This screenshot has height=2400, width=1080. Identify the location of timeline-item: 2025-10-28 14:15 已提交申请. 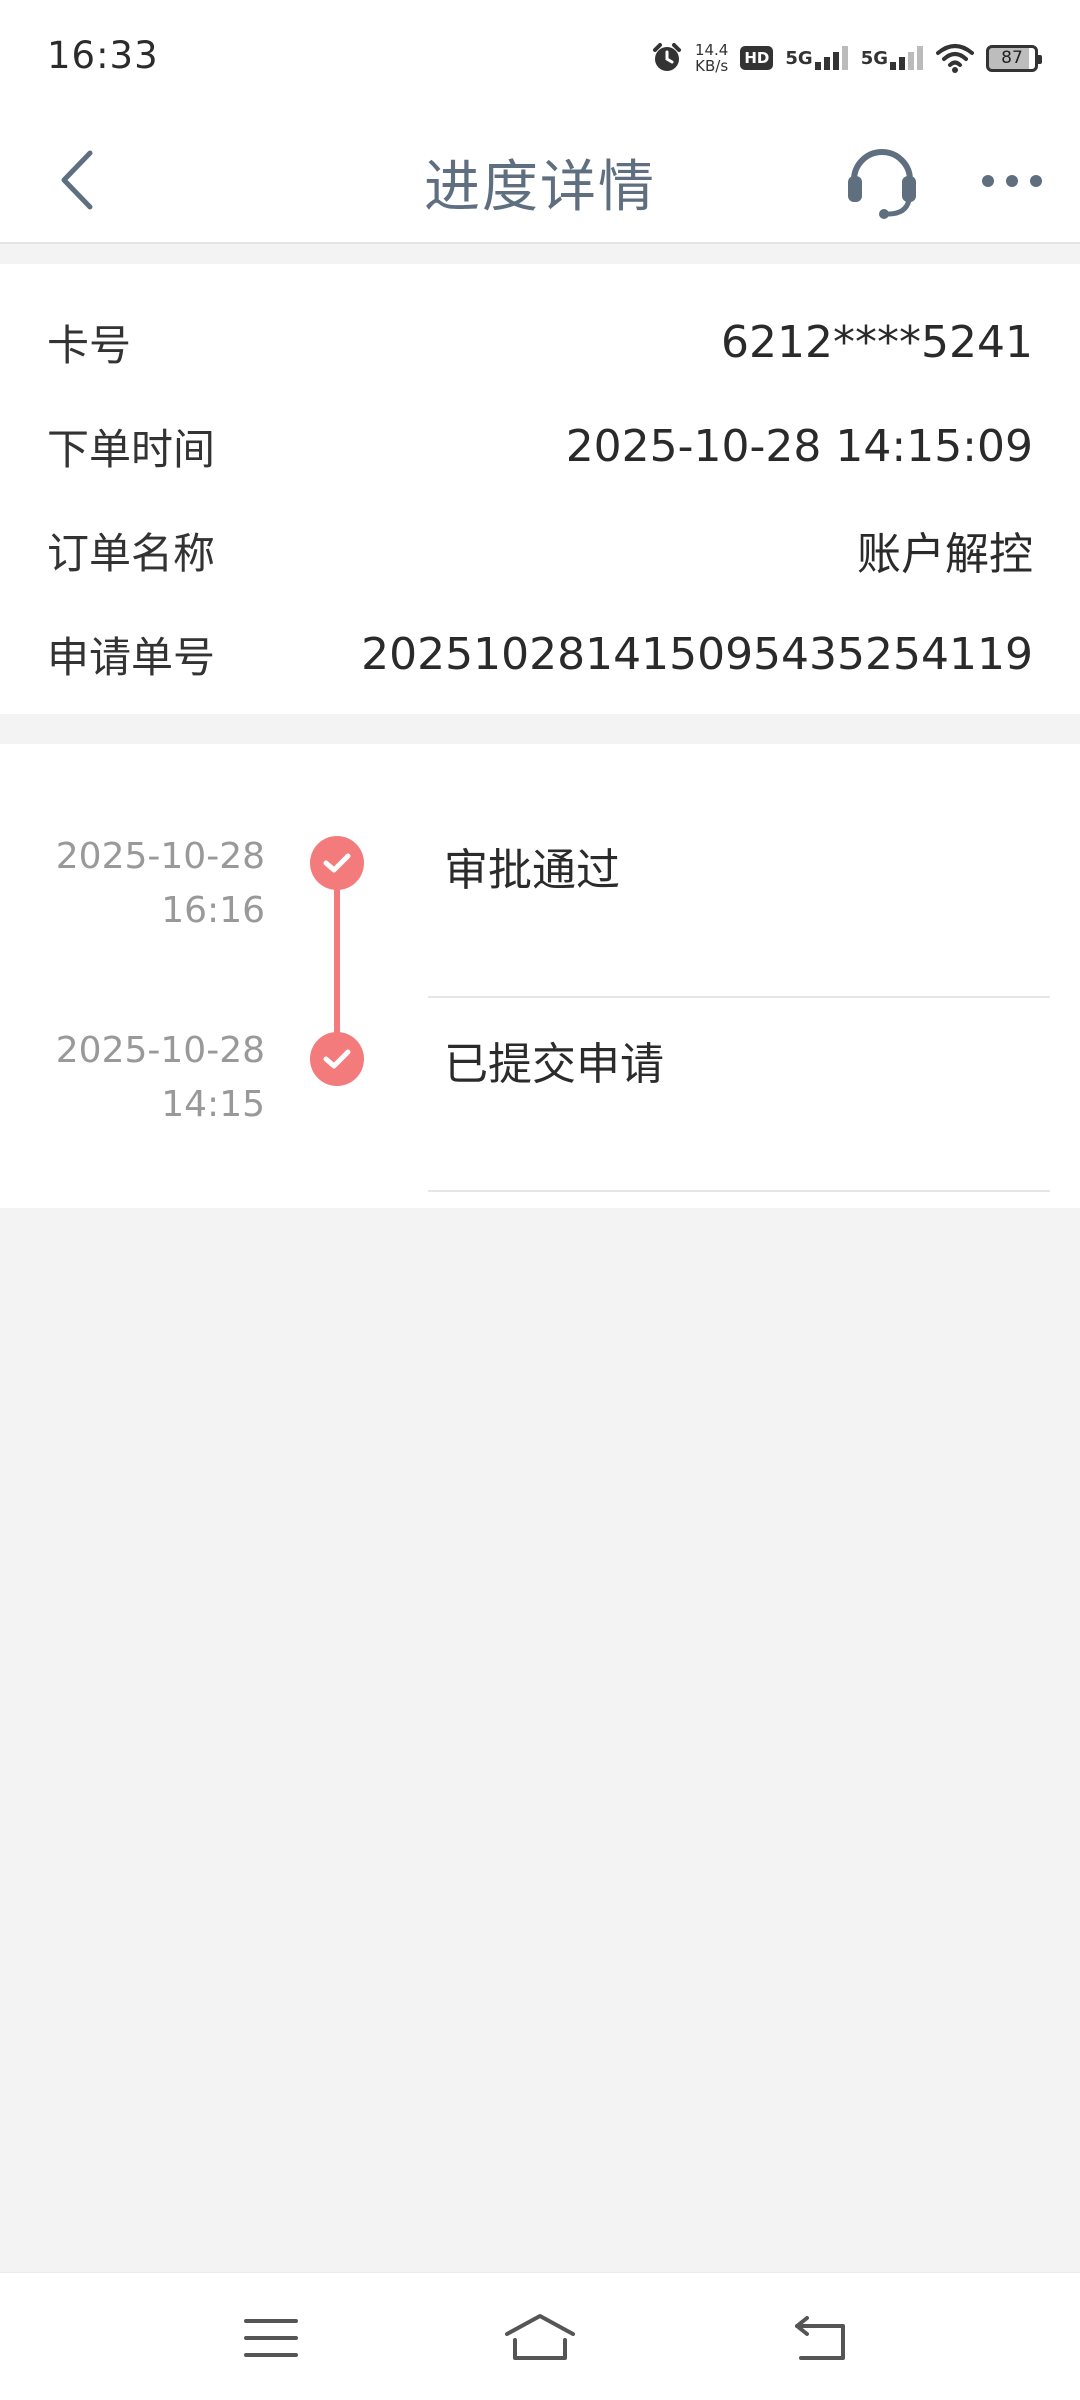
(540, 1122).